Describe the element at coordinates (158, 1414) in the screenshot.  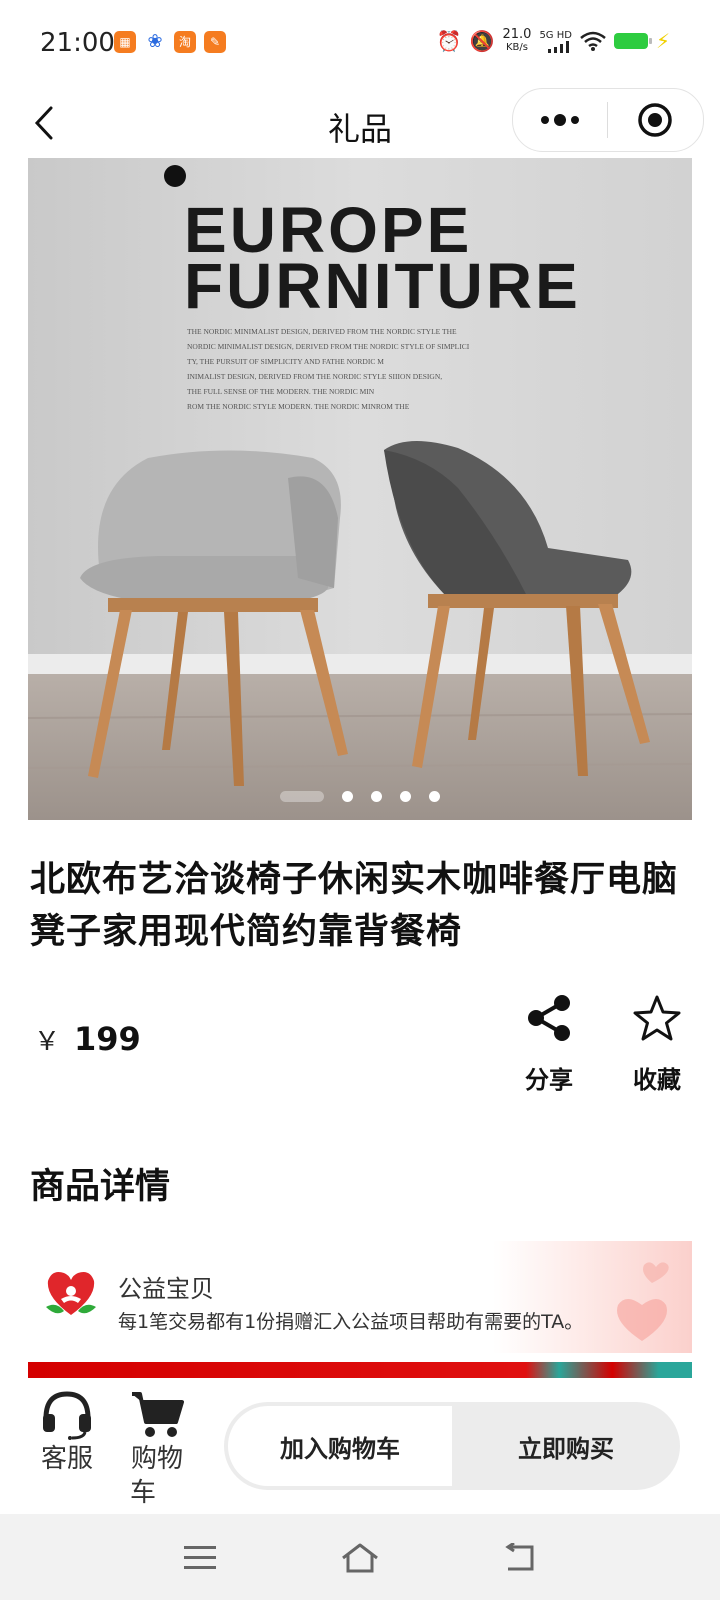
I see `shopping-cart-icon` at that location.